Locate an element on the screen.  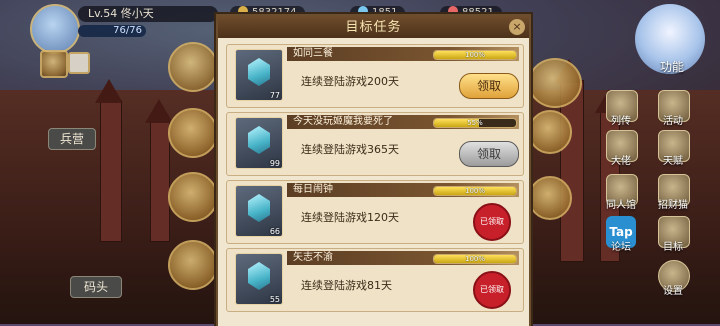
task-header: 矢志不渝 100% is located at coordinates (403, 258).